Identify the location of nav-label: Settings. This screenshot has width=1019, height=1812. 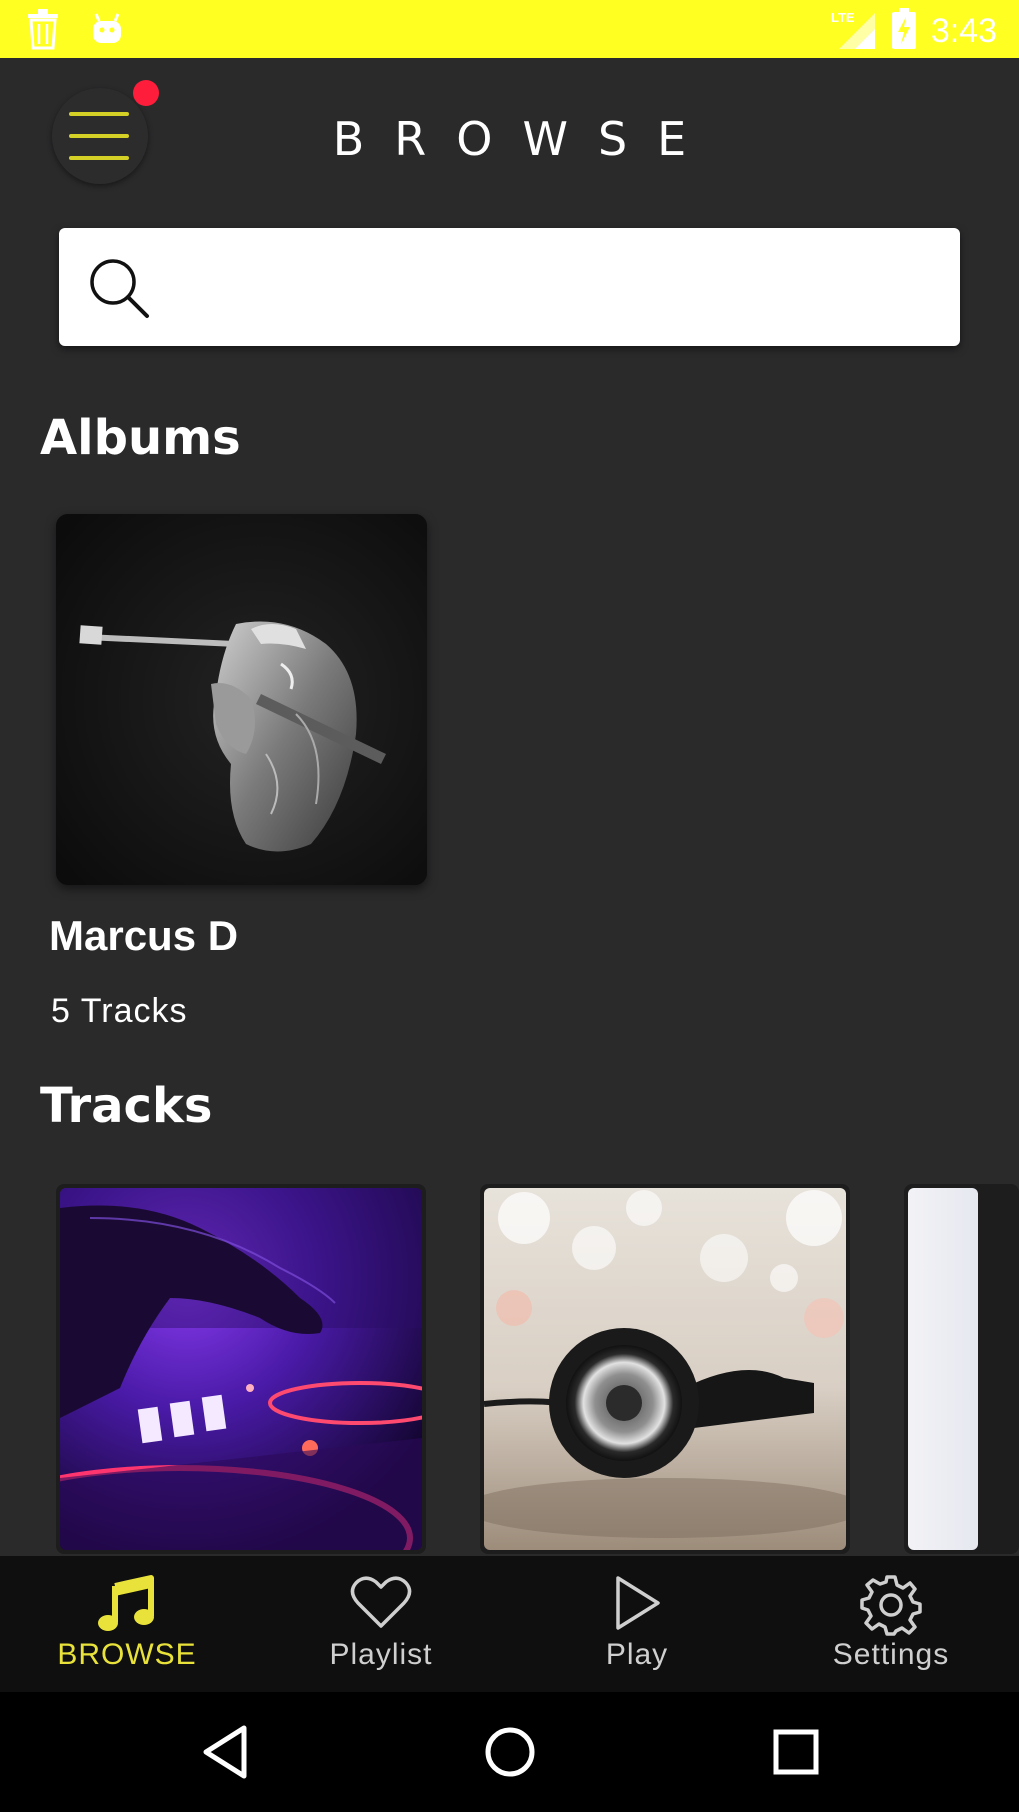
(891, 1654).